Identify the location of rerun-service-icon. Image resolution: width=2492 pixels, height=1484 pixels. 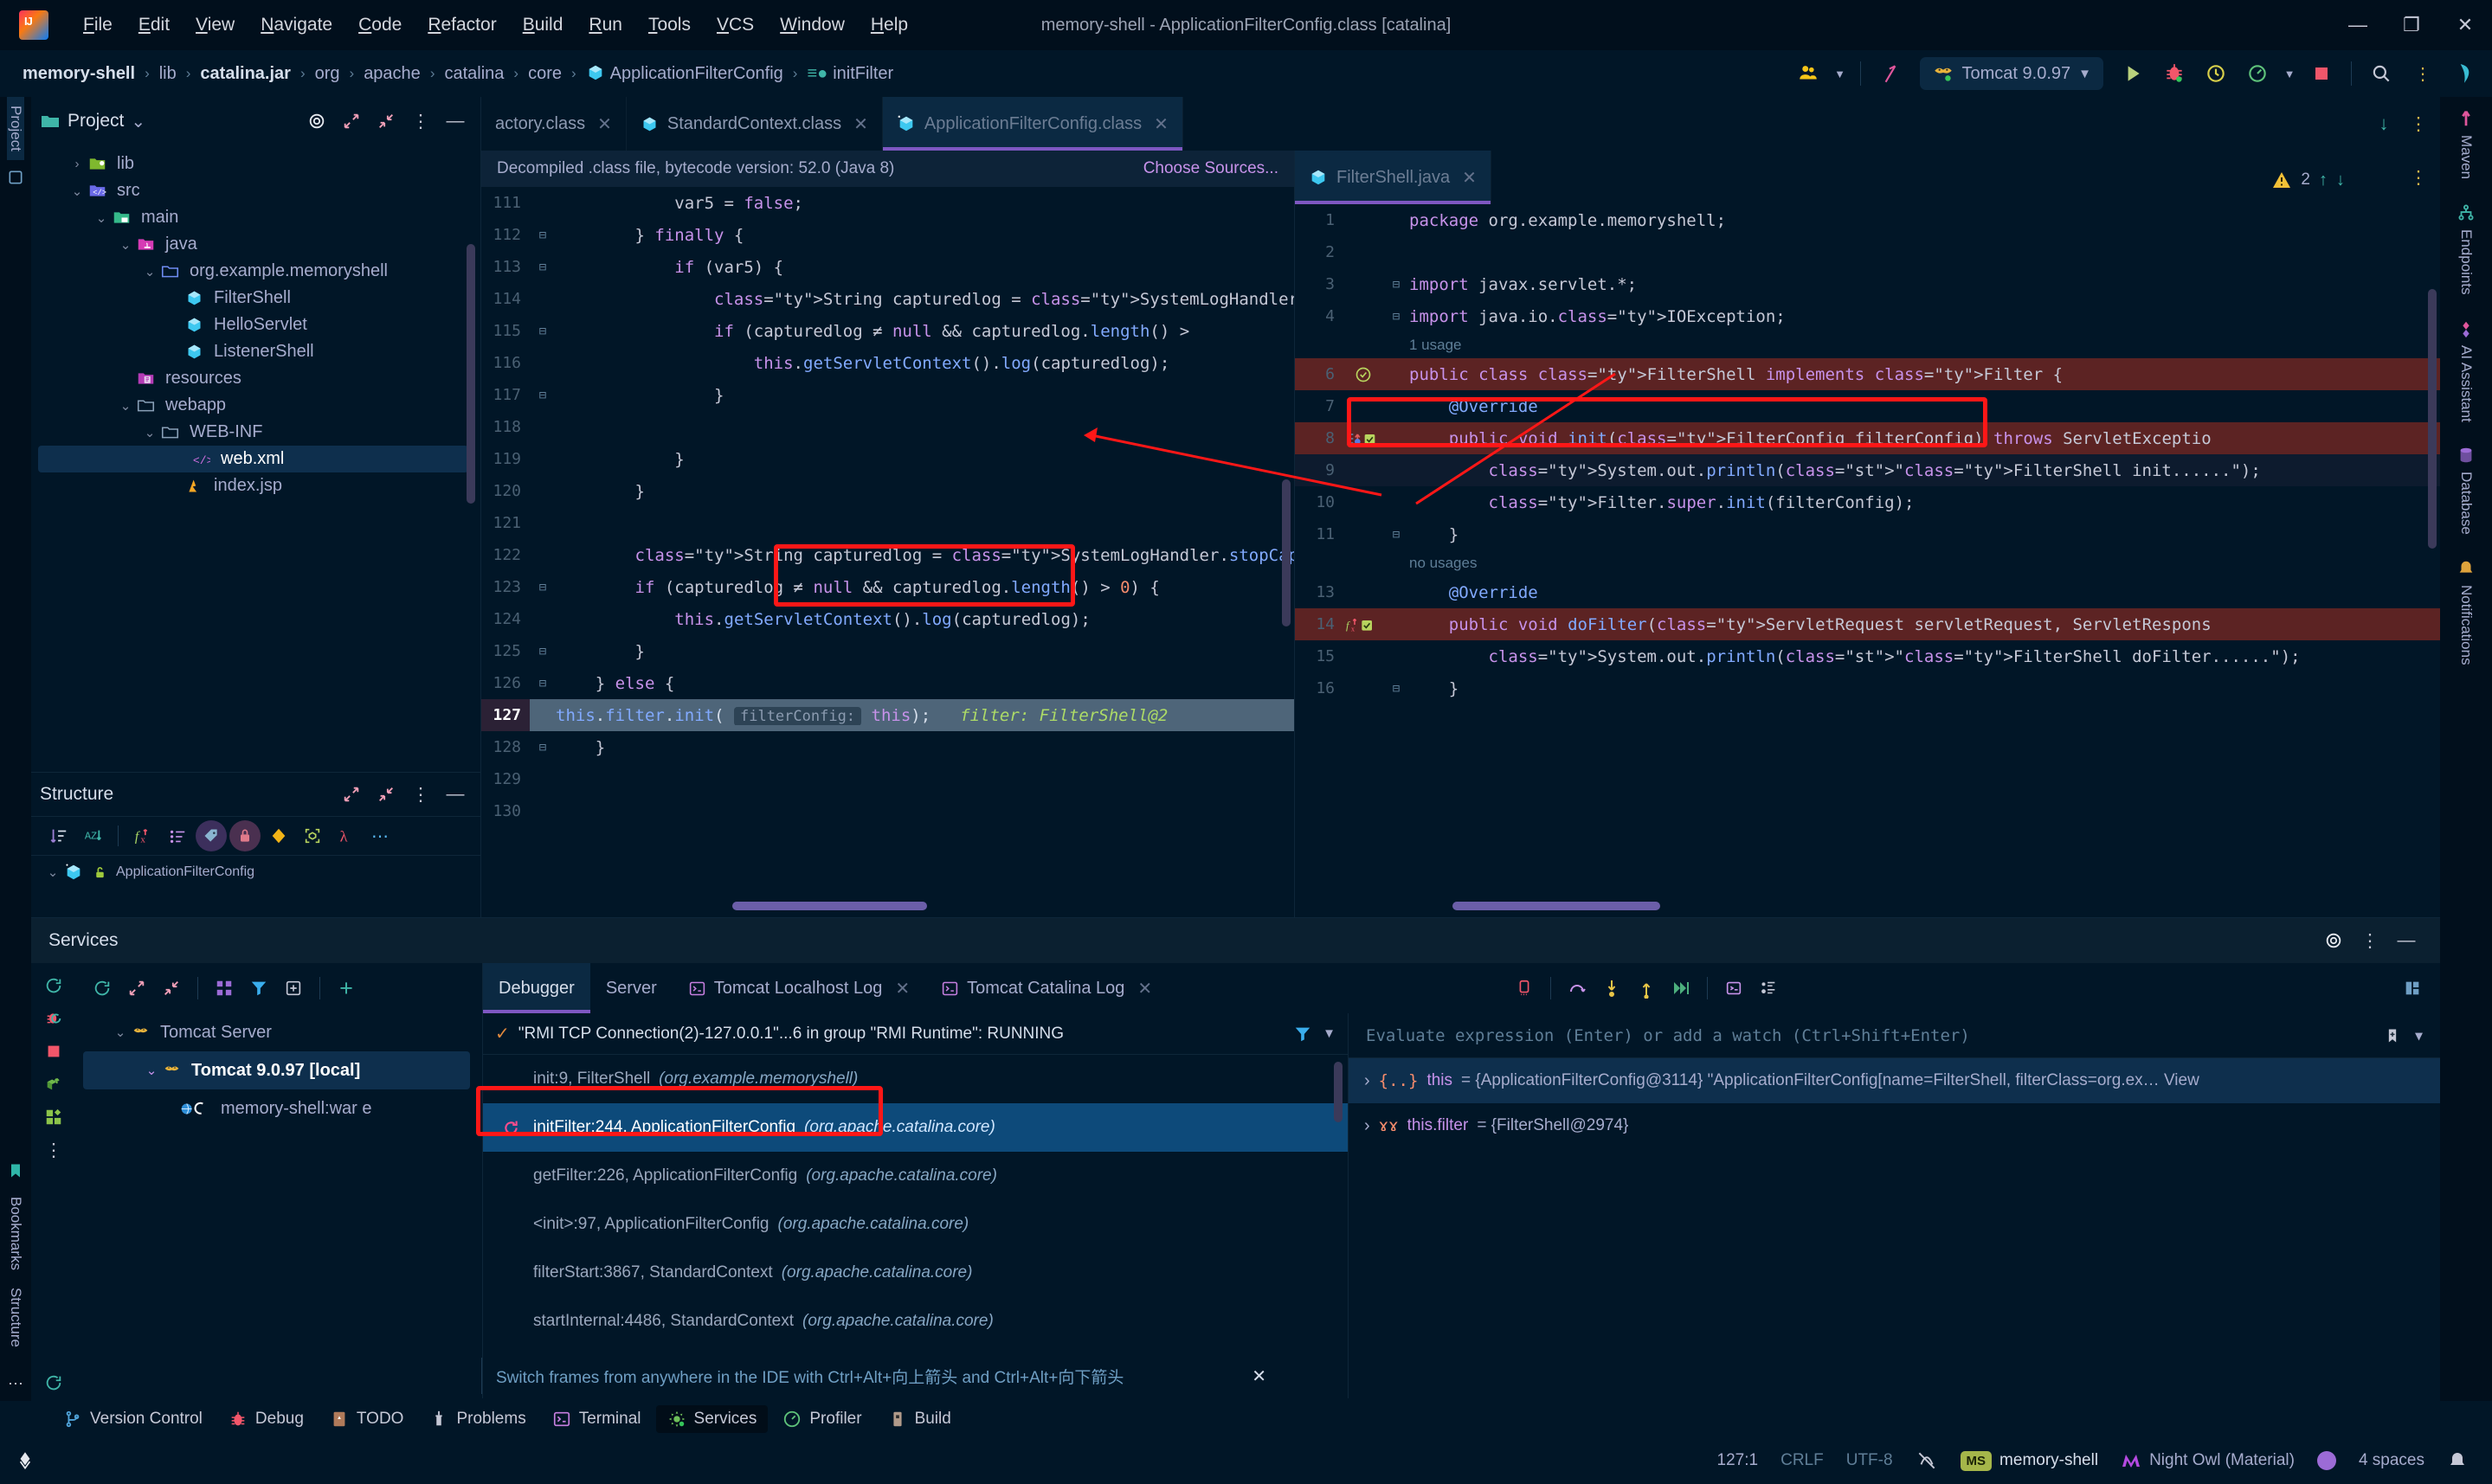
(53, 985).